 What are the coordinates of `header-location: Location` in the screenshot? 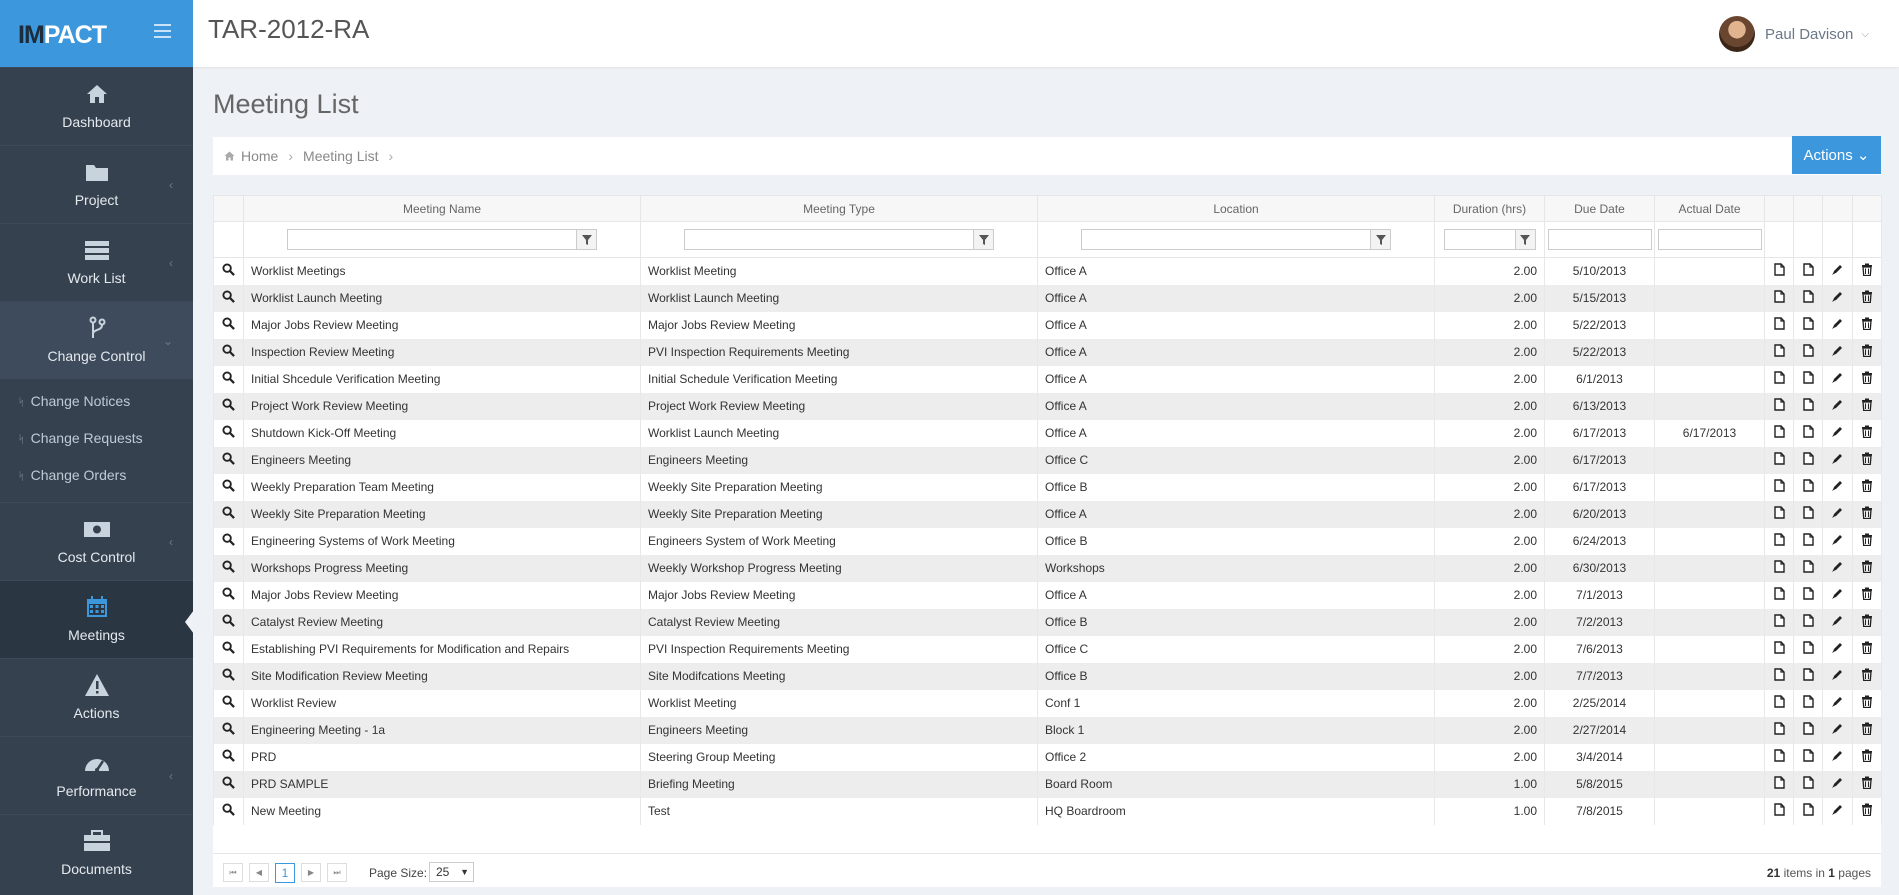 It's located at (1236, 208).